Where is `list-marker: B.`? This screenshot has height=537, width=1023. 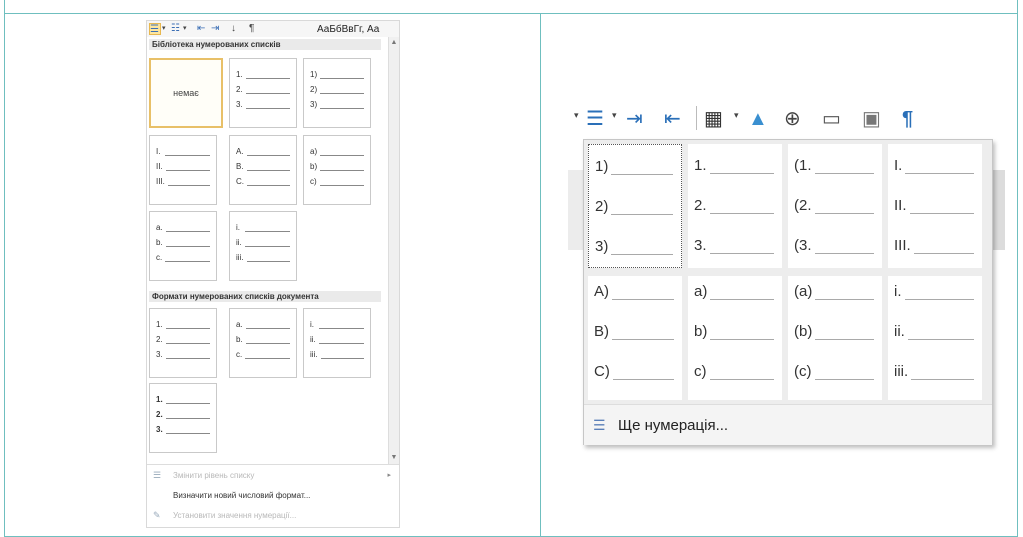 list-marker: B. is located at coordinates (240, 166).